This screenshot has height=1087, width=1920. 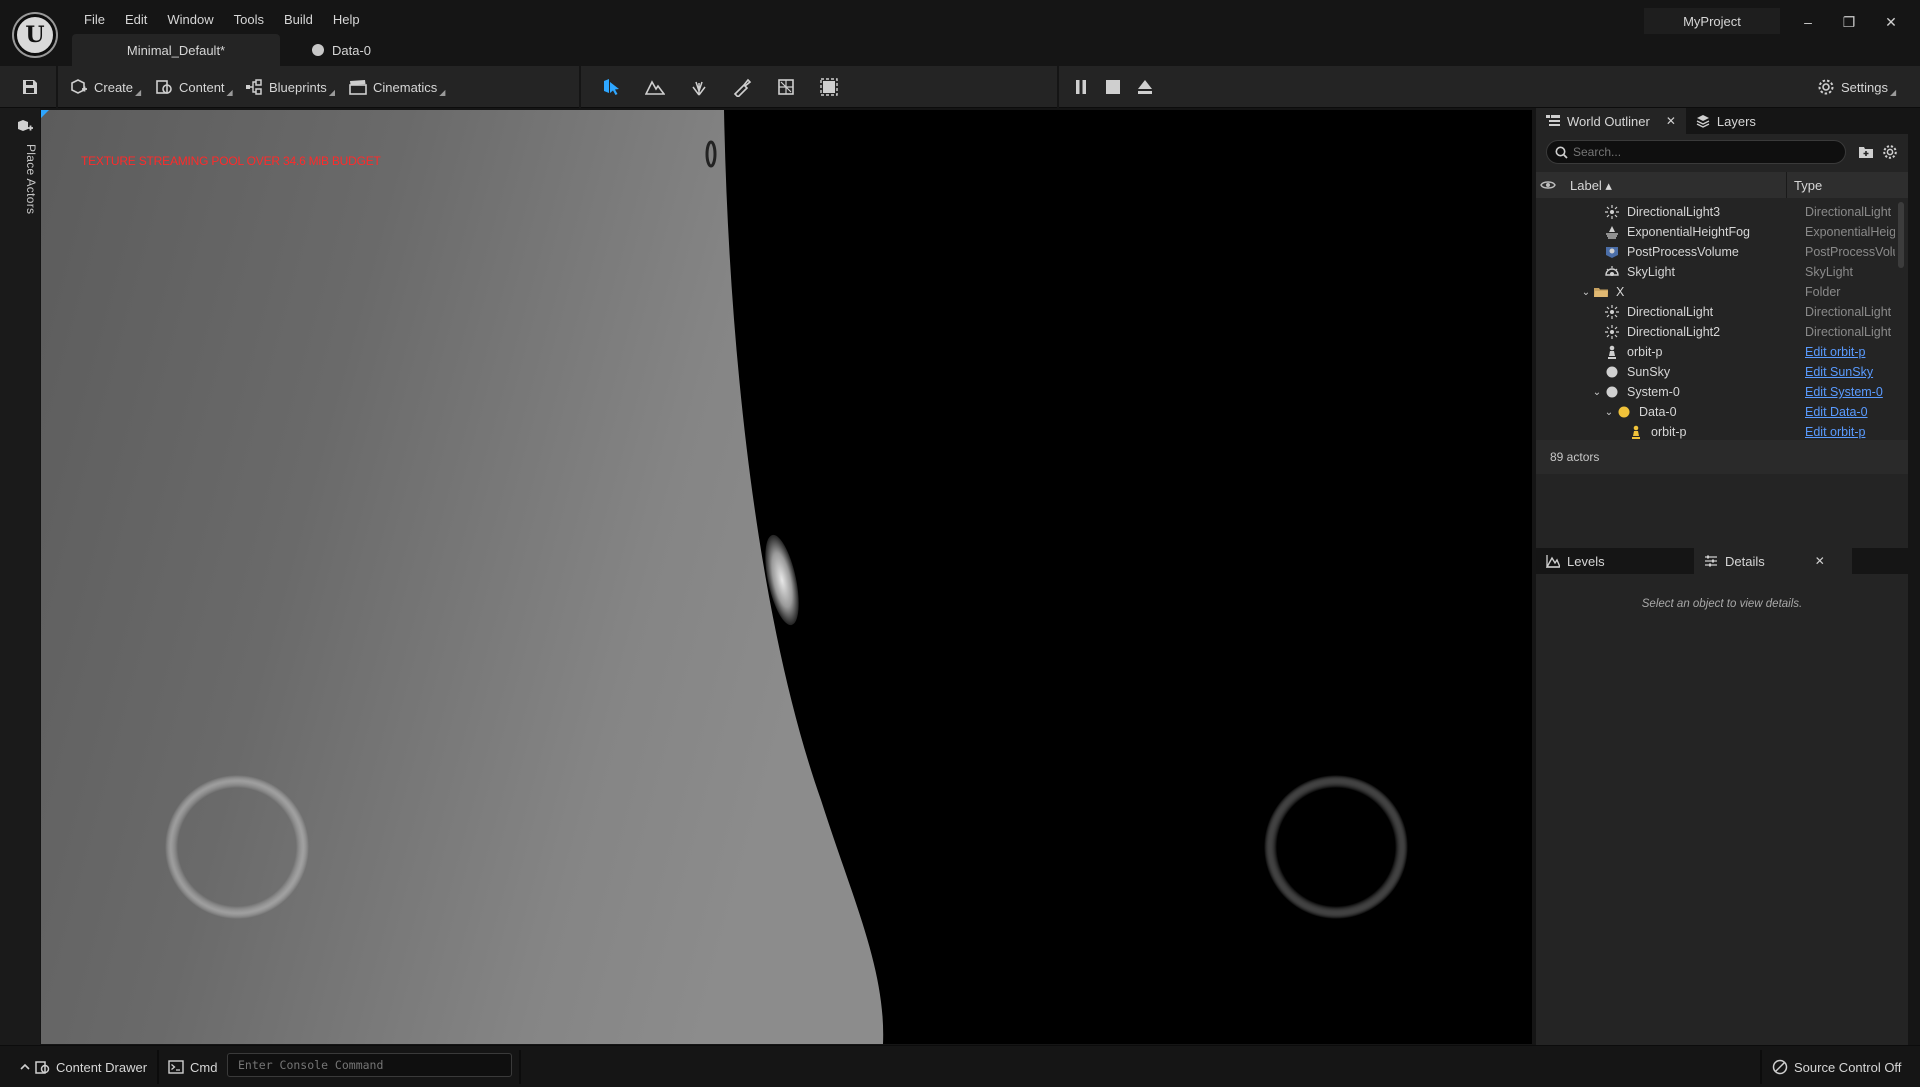 I want to click on status-bar: Content Drawer Cmd Source Control Off, so click(x=960, y=1066).